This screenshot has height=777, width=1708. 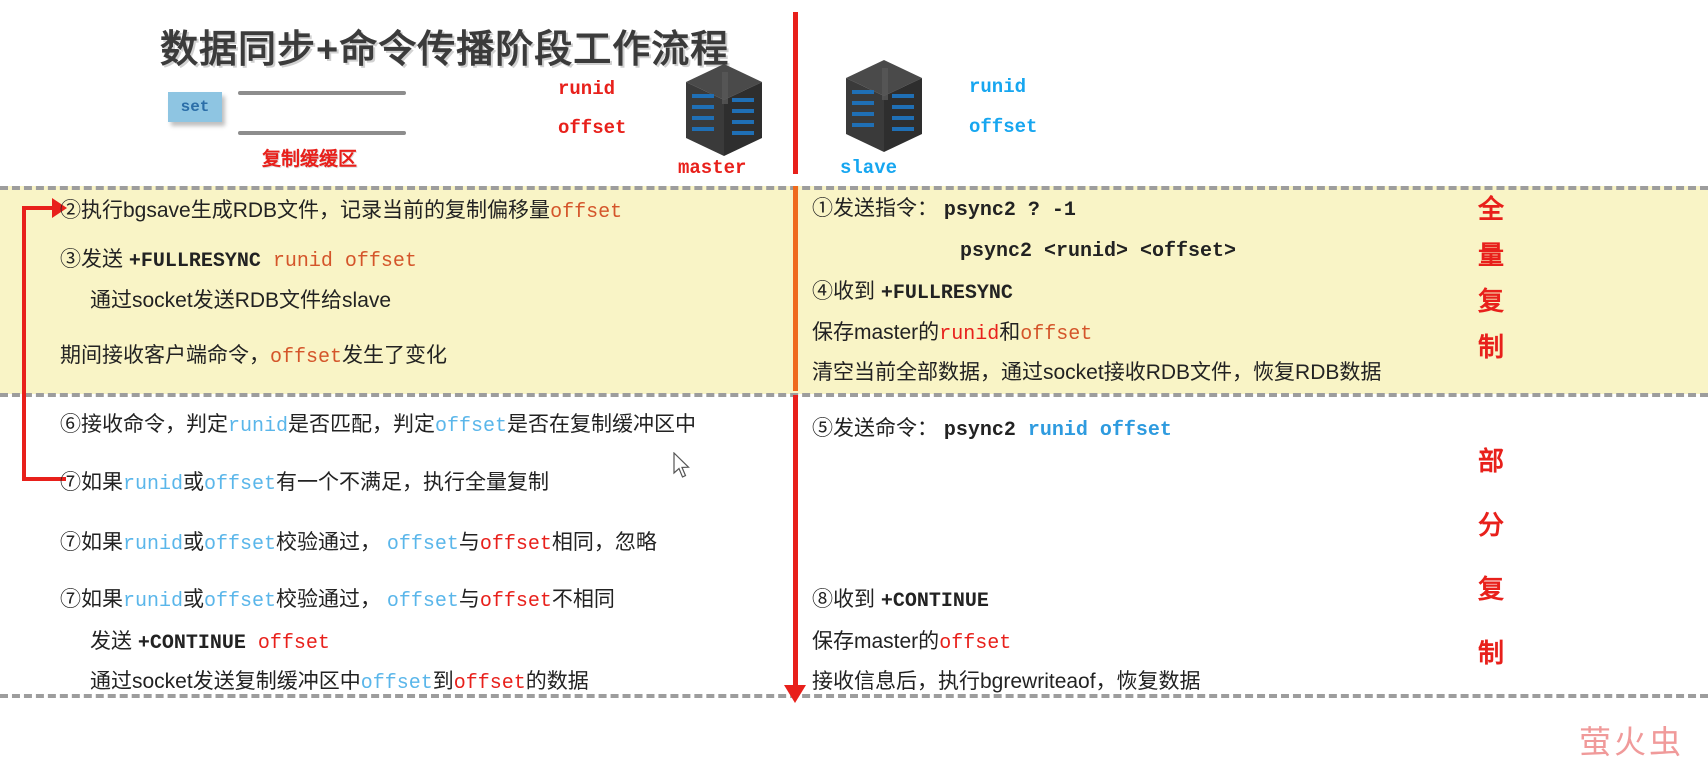 I want to click on page-title: 数据同步+命令传播阶段工作流程, so click(x=445, y=50).